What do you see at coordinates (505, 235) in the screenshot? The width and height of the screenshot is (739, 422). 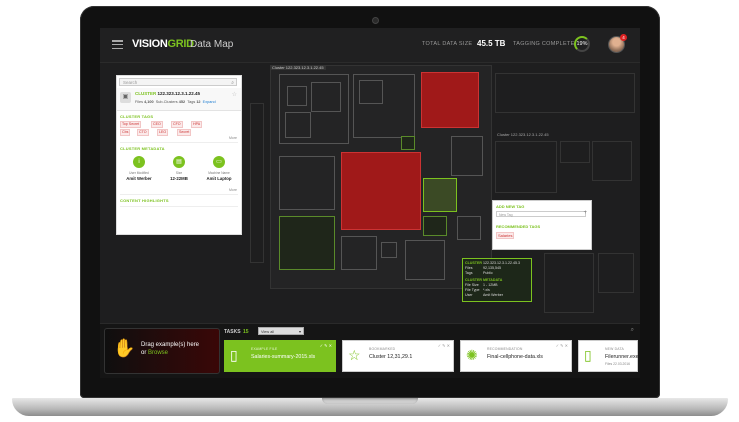 I see `recommended-tag-chip: Salaries` at bounding box center [505, 235].